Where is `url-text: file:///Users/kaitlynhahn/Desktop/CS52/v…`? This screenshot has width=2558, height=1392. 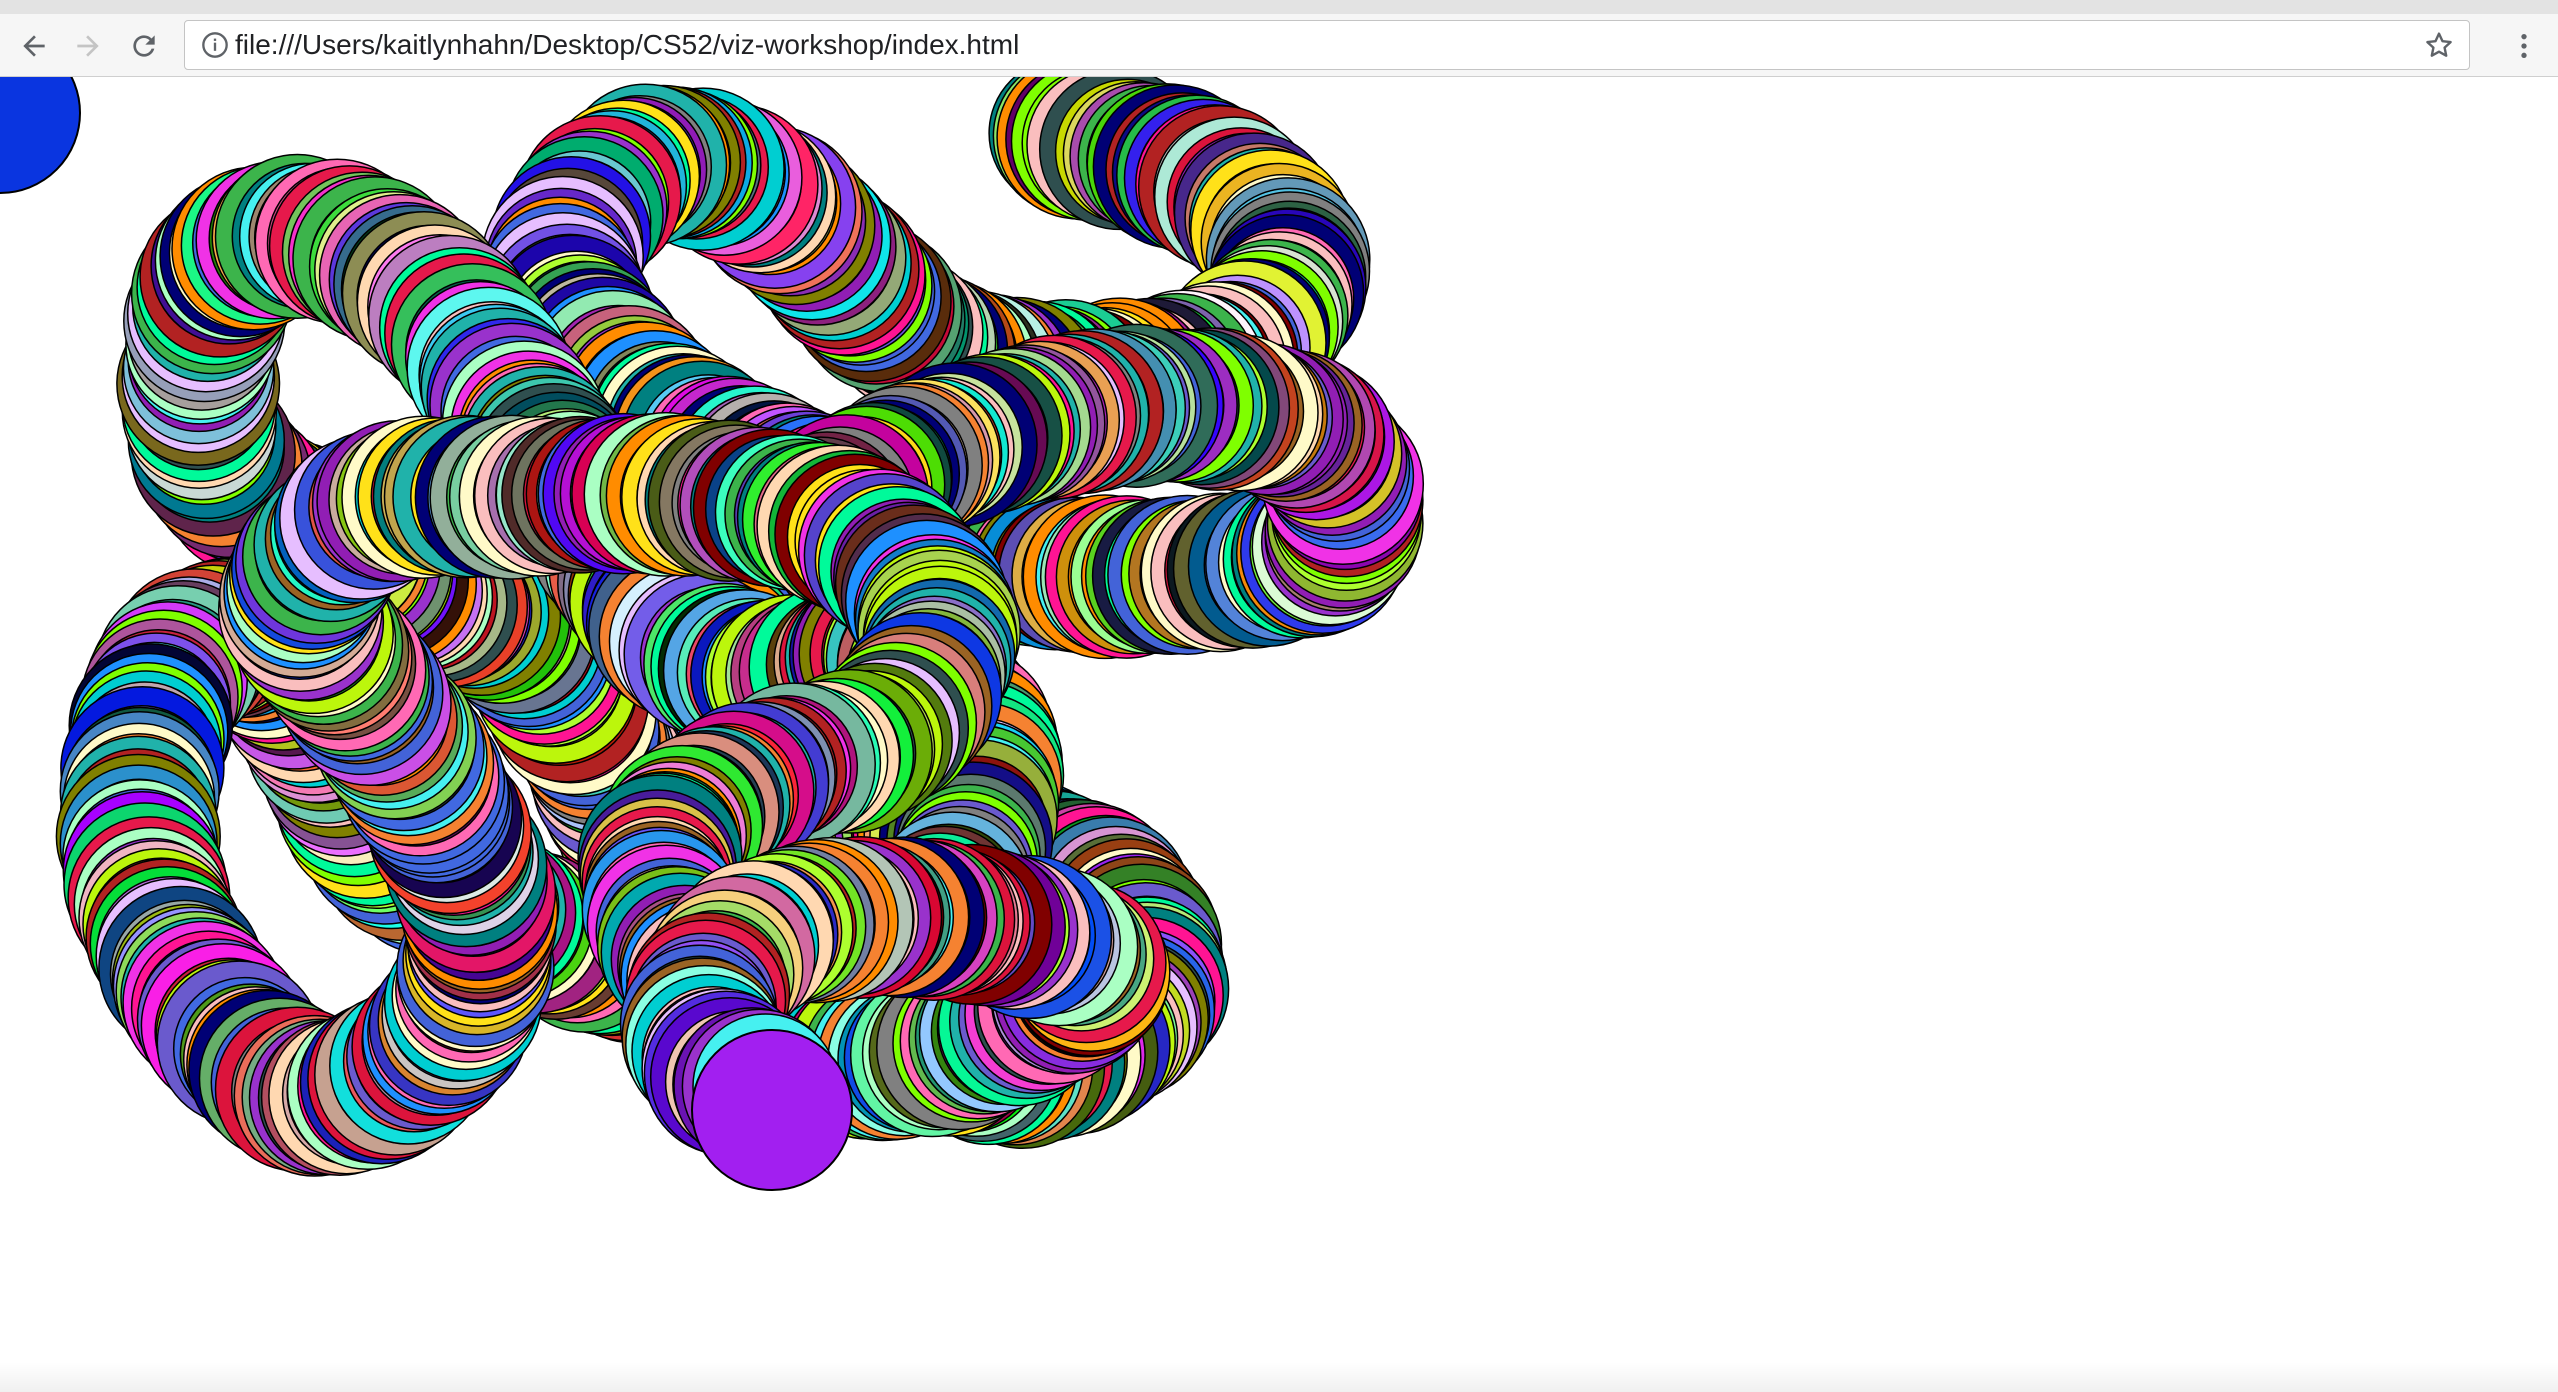 url-text: file:///Users/kaitlynhahn/Desktop/CS52/v… is located at coordinates (627, 45).